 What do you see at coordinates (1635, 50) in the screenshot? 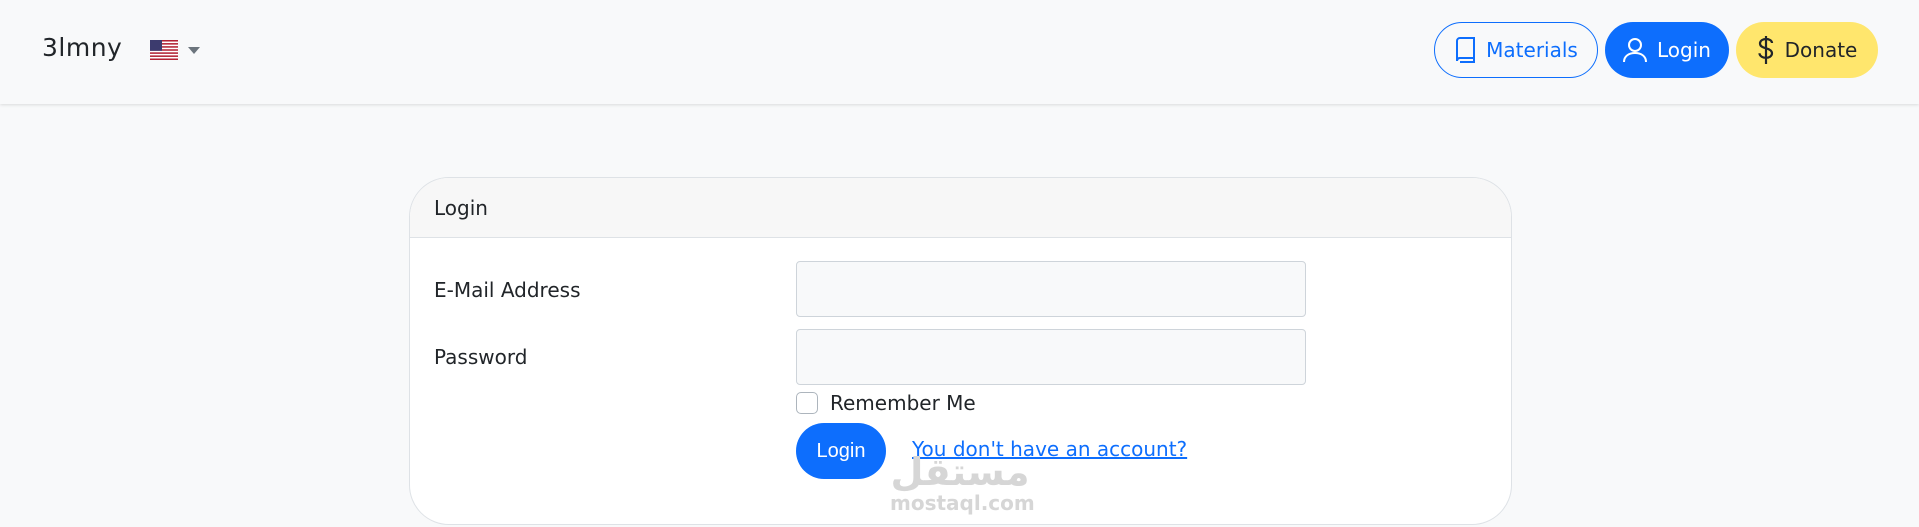
I see `user-icon` at bounding box center [1635, 50].